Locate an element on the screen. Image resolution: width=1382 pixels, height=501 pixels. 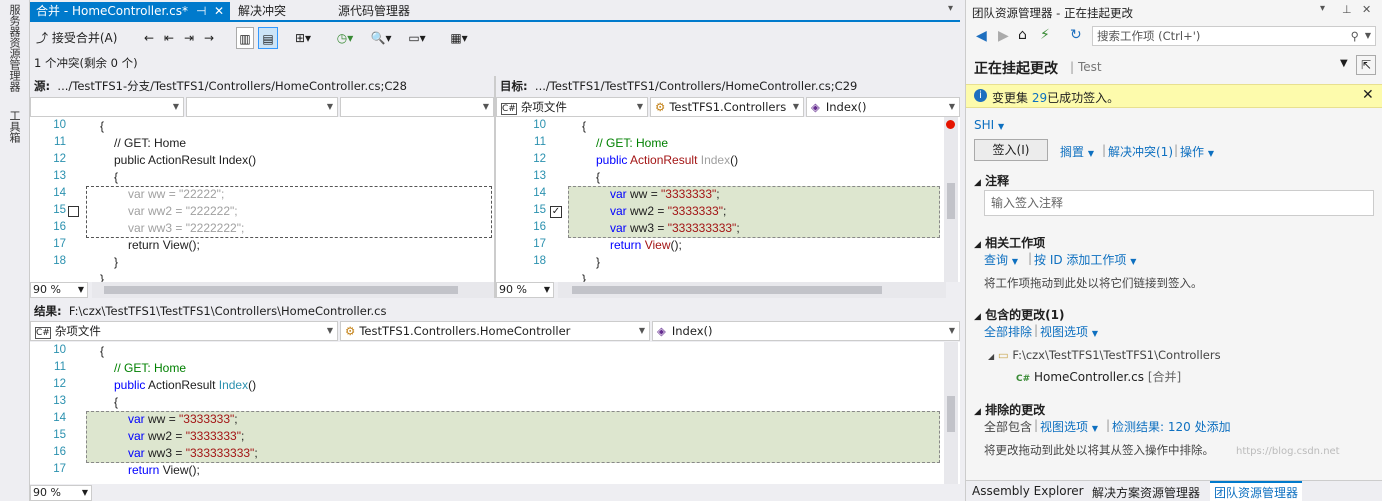
watermark: https://blog.csdn.net is located at coordinates (1288, 451).